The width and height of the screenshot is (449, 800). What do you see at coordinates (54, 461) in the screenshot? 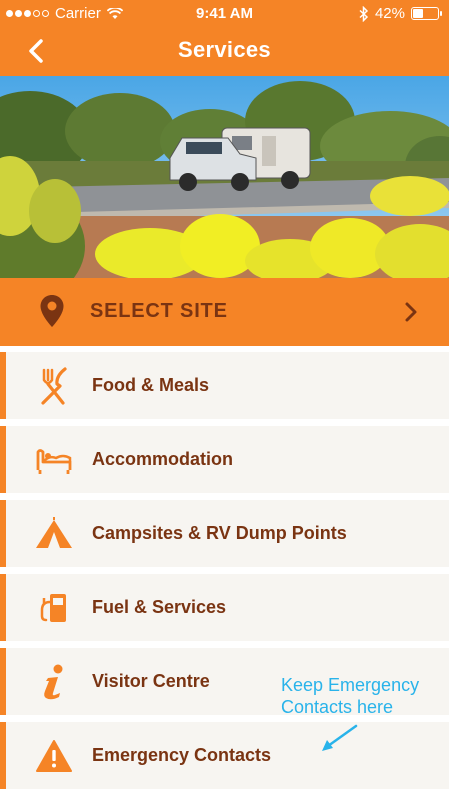
I see `bed-icon` at bounding box center [54, 461].